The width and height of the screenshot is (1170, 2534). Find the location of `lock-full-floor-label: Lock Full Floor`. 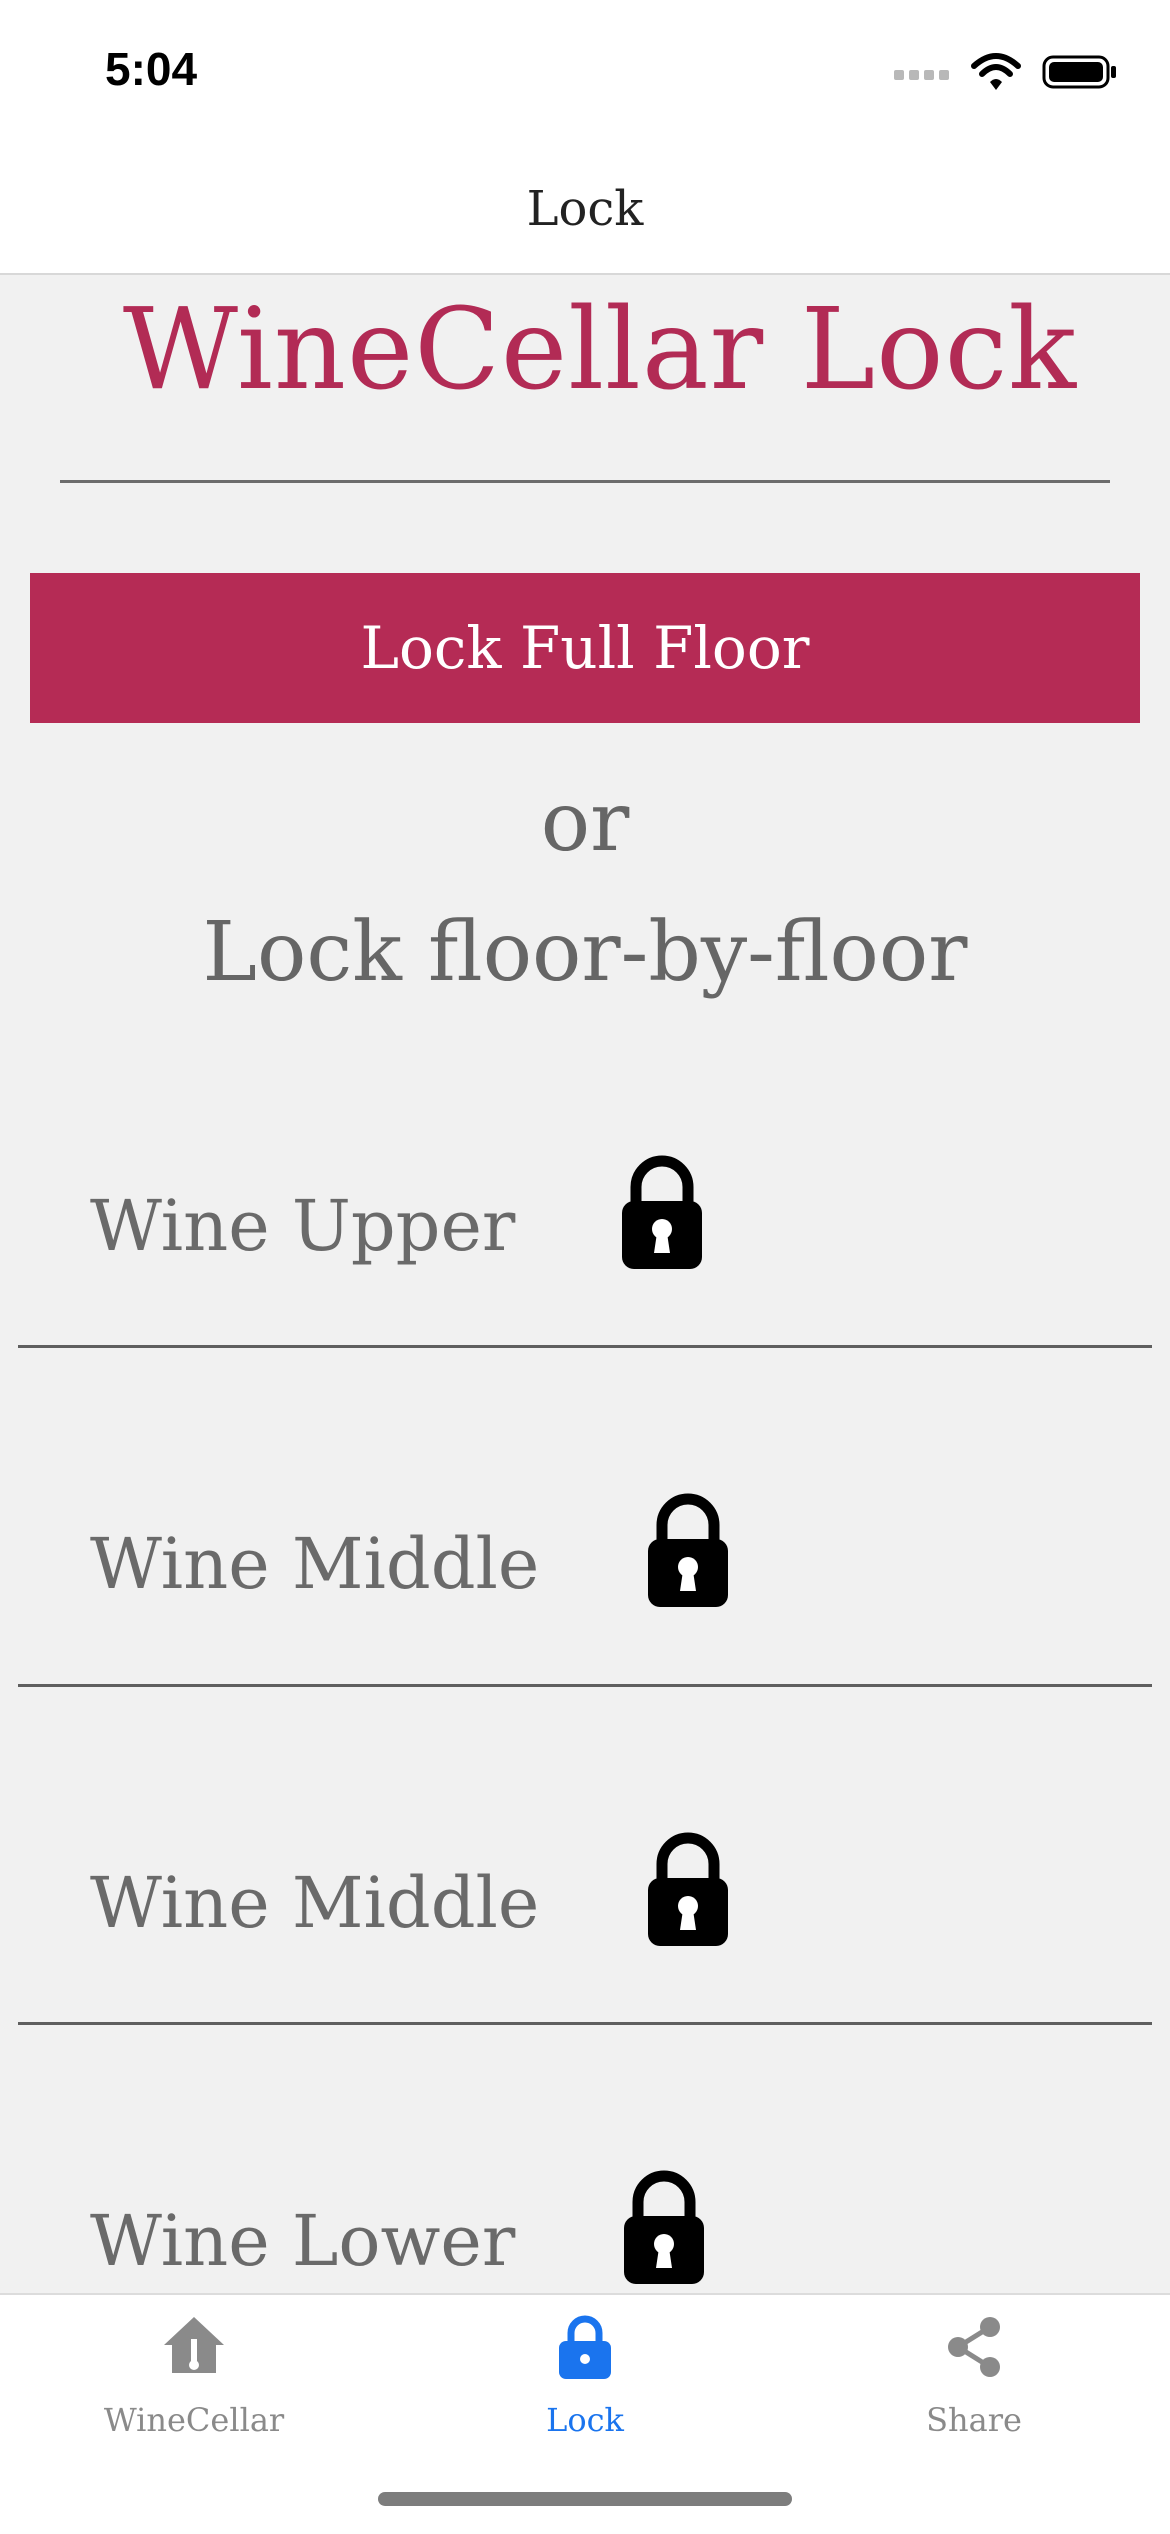

lock-full-floor-label: Lock Full Floor is located at coordinates (585, 648).